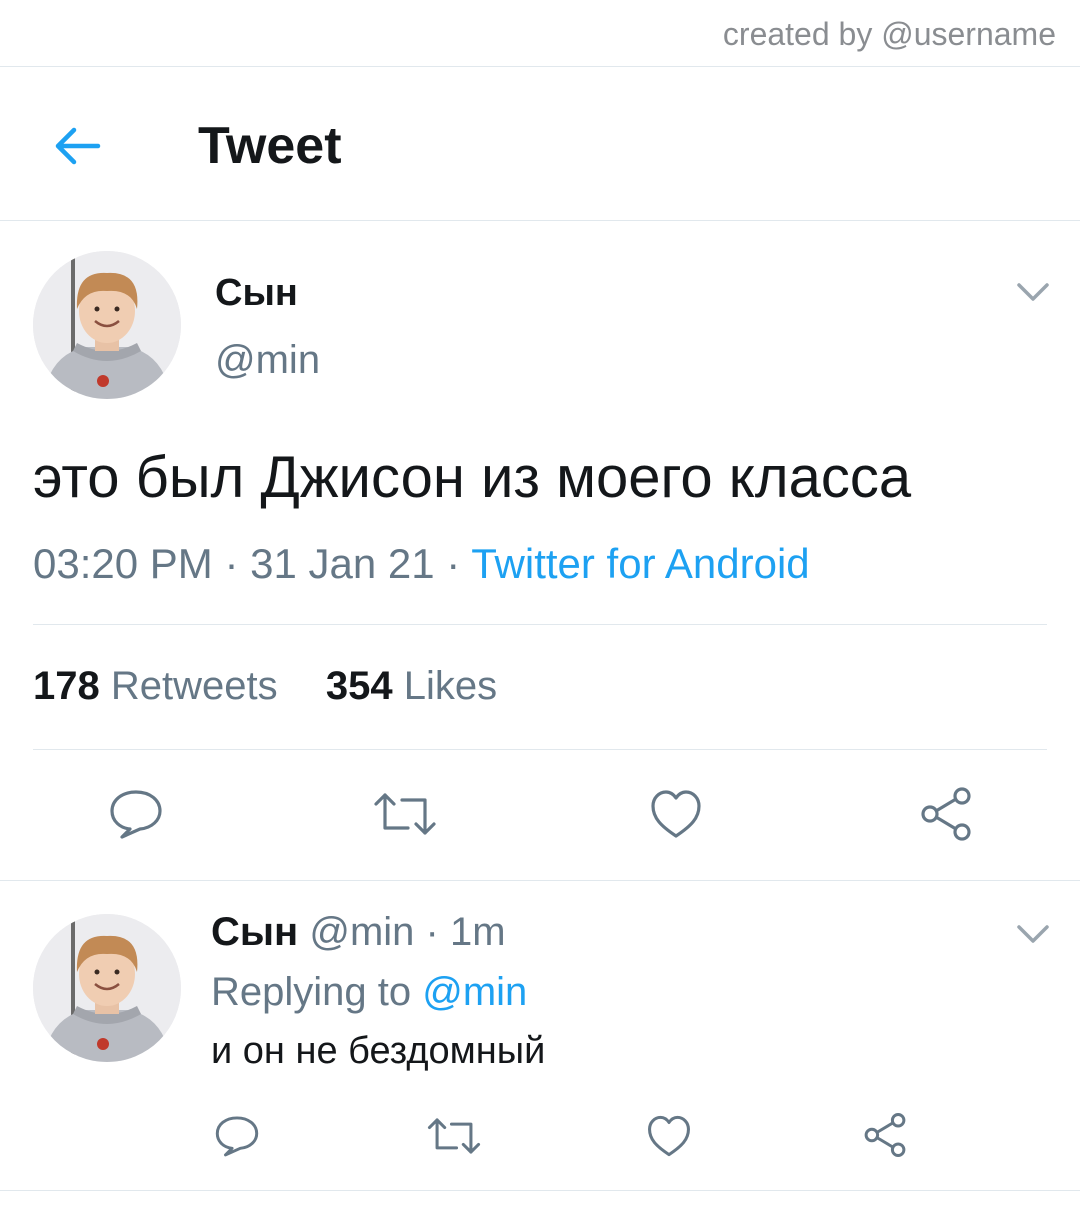 This screenshot has width=1080, height=1208. Describe the element at coordinates (66, 686) in the screenshot. I see `retweets-count: 178` at that location.